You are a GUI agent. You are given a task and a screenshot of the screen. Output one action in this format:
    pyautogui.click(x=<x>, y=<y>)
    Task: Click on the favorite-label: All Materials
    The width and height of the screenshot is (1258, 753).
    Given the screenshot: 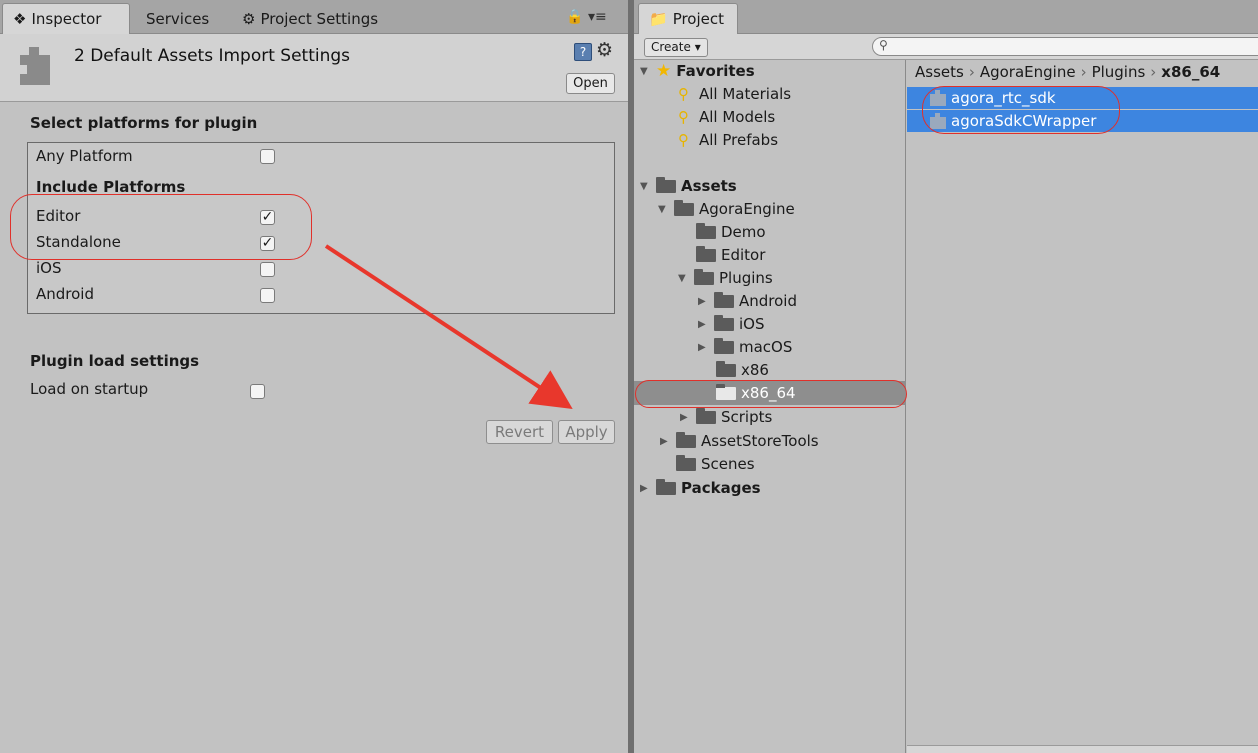 What is the action you would take?
    pyautogui.click(x=745, y=94)
    